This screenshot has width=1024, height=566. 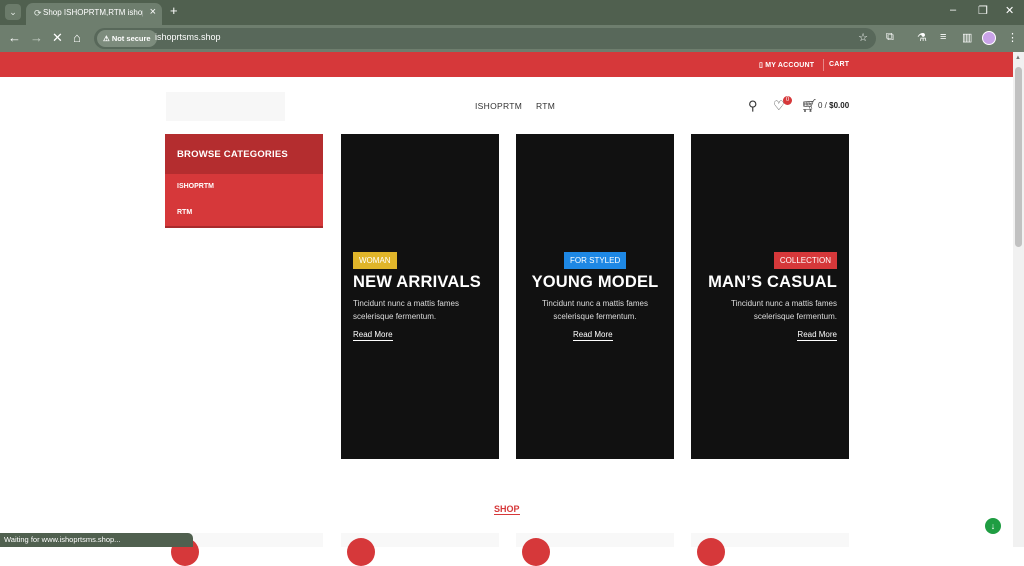 What do you see at coordinates (953, 10) in the screenshot?
I see `minimize-icon: –` at bounding box center [953, 10].